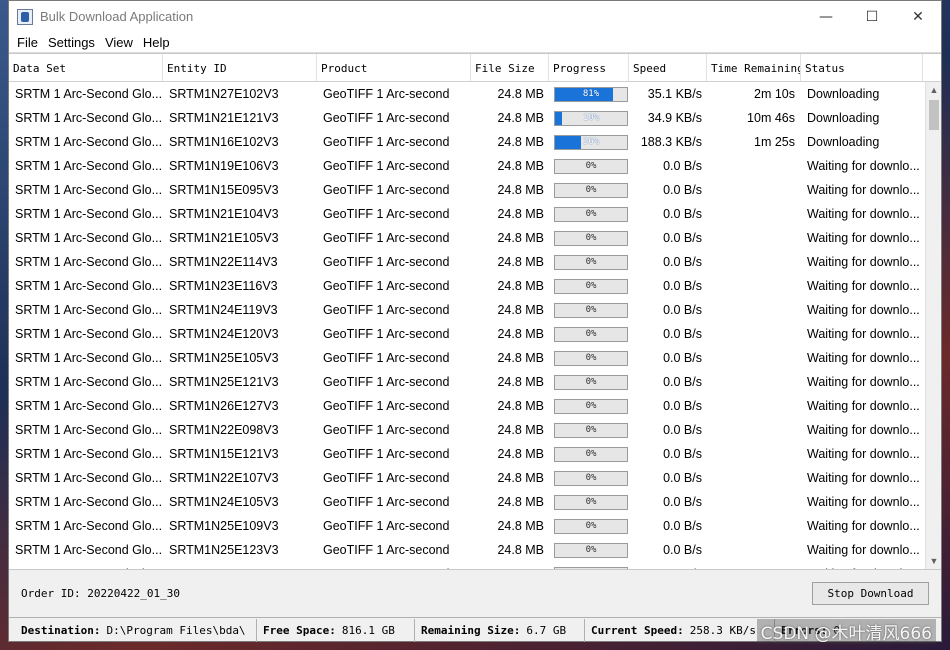 This screenshot has width=950, height=650. I want to click on status-destination: Destination: D:\Program Files\bda\, so click(136, 630).